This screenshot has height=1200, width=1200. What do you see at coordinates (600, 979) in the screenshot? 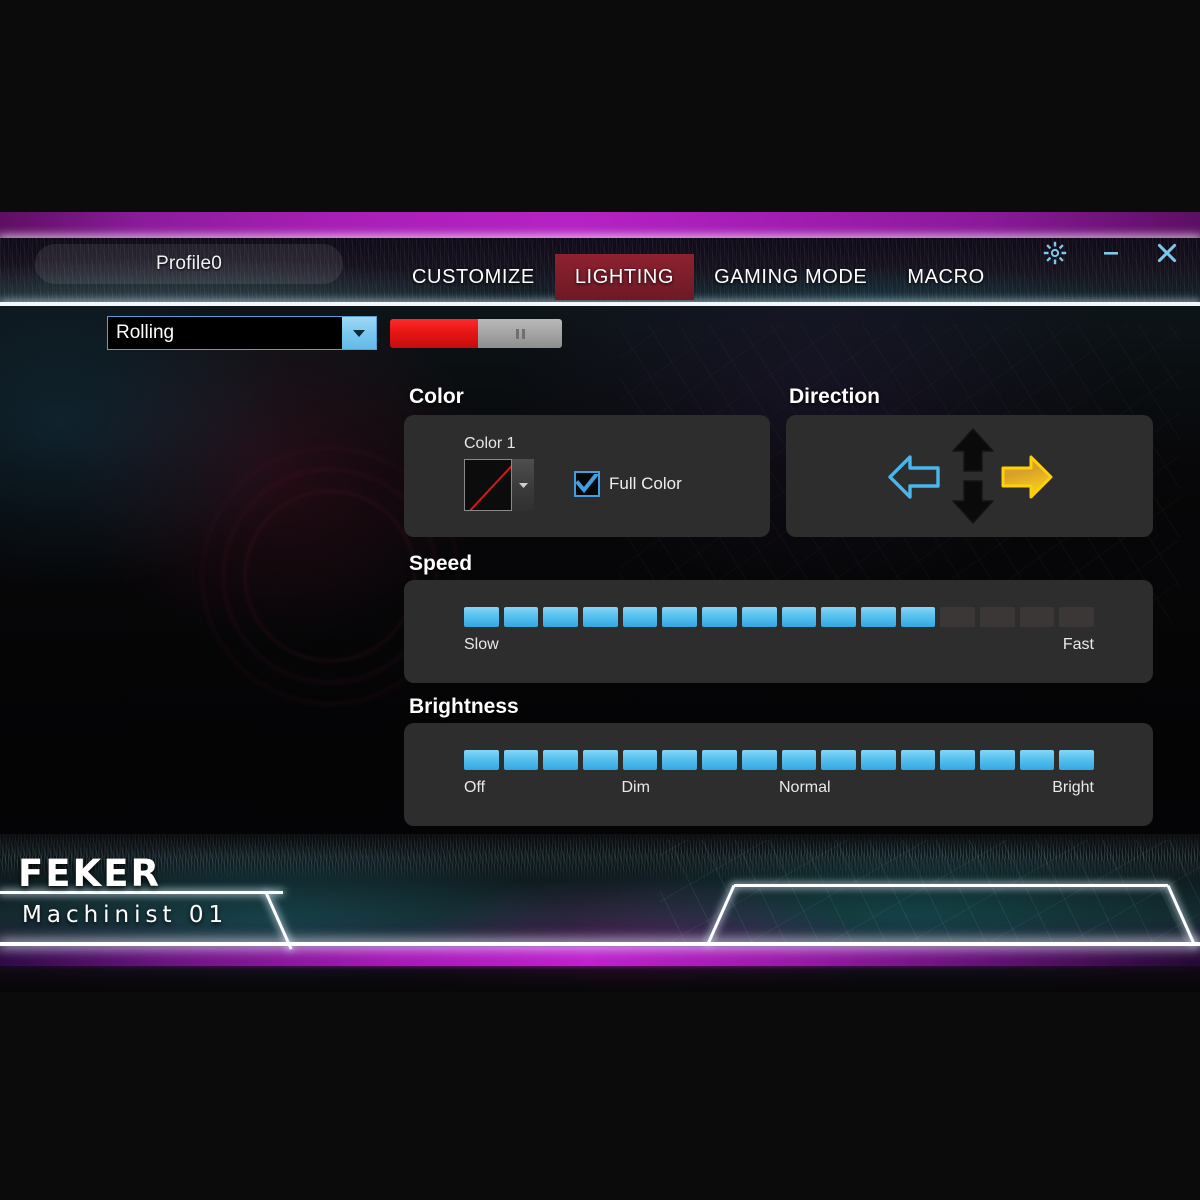
I see `footer-fade` at bounding box center [600, 979].